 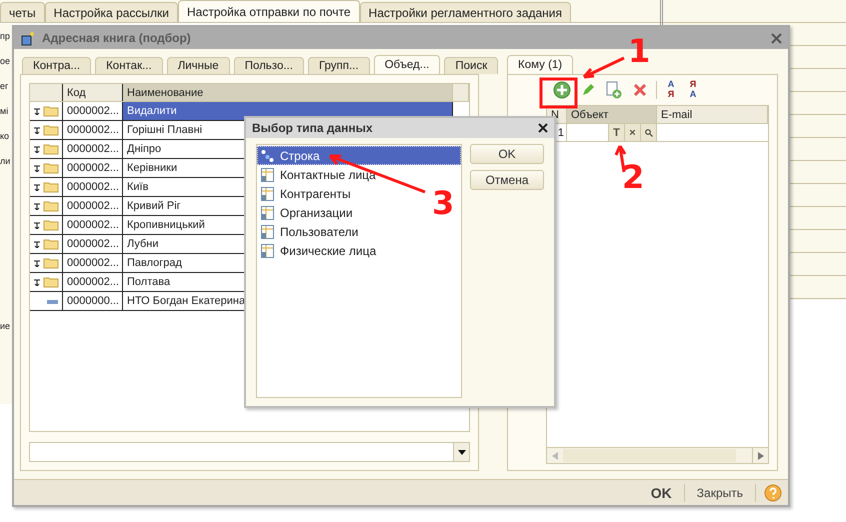 What do you see at coordinates (267, 155) in the screenshot?
I see `string-type-icon` at bounding box center [267, 155].